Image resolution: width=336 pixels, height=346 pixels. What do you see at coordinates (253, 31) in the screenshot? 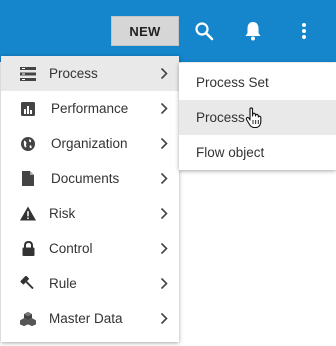
I see `bell-icon` at bounding box center [253, 31].